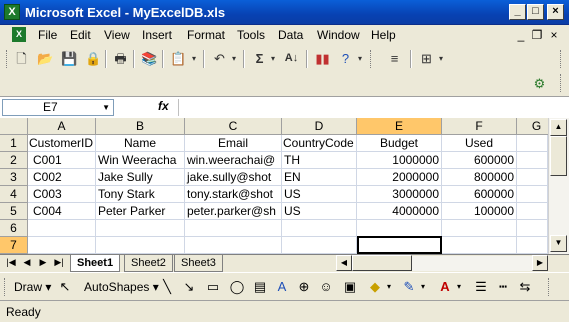  Describe the element at coordinates (304, 287) in the screenshot. I see `diagram-icon: ⊕` at that location.